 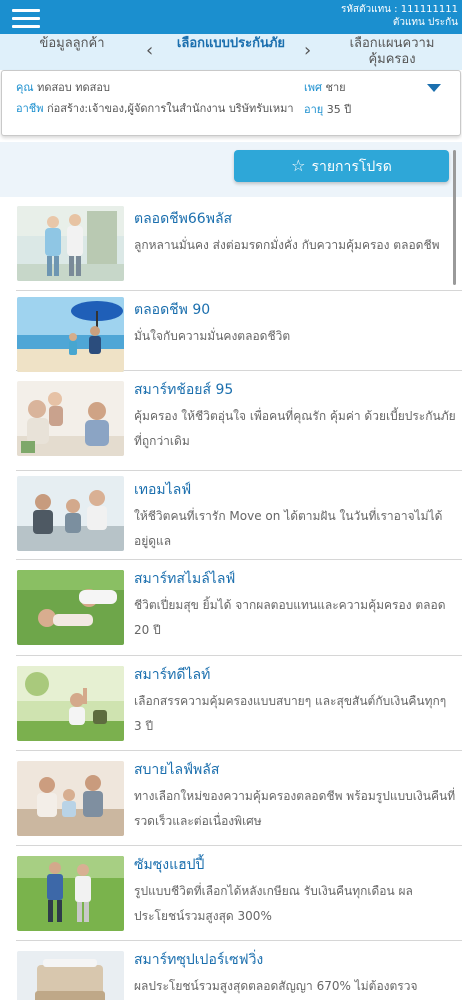 I want to click on plan-title: สมาร์ทสไมล์ไลฟ์, so click(x=185, y=579).